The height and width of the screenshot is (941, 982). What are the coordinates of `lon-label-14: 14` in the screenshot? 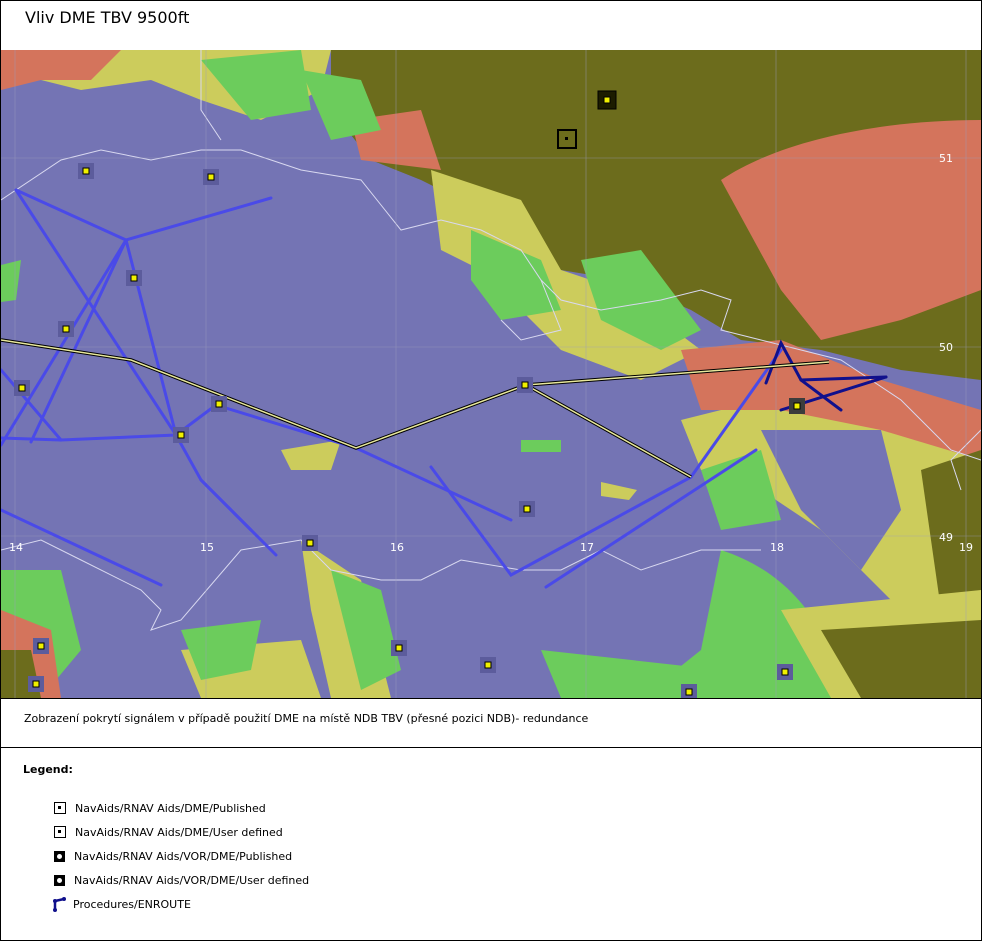 It's located at (16, 547).